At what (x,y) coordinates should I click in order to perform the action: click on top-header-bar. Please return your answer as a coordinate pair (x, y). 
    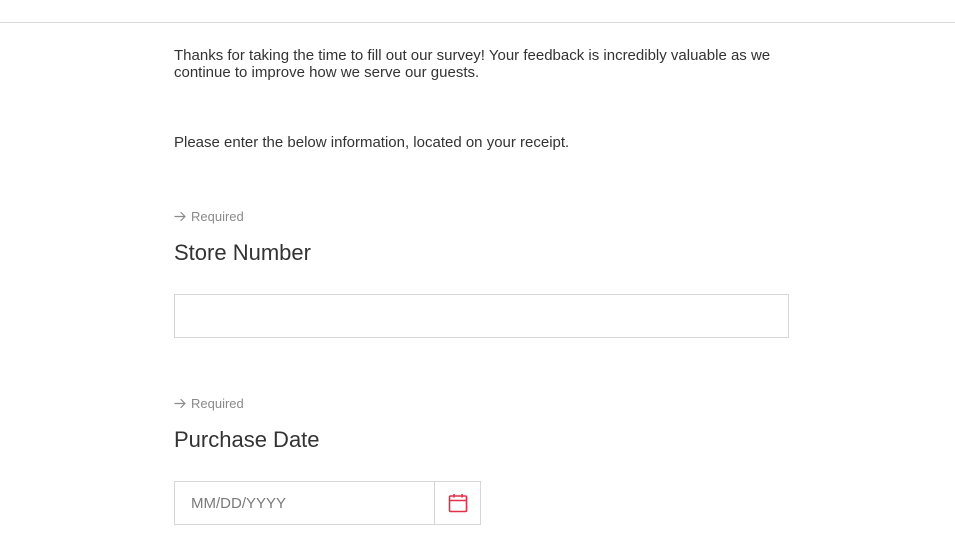
    Looking at the image, I should click on (477, 11).